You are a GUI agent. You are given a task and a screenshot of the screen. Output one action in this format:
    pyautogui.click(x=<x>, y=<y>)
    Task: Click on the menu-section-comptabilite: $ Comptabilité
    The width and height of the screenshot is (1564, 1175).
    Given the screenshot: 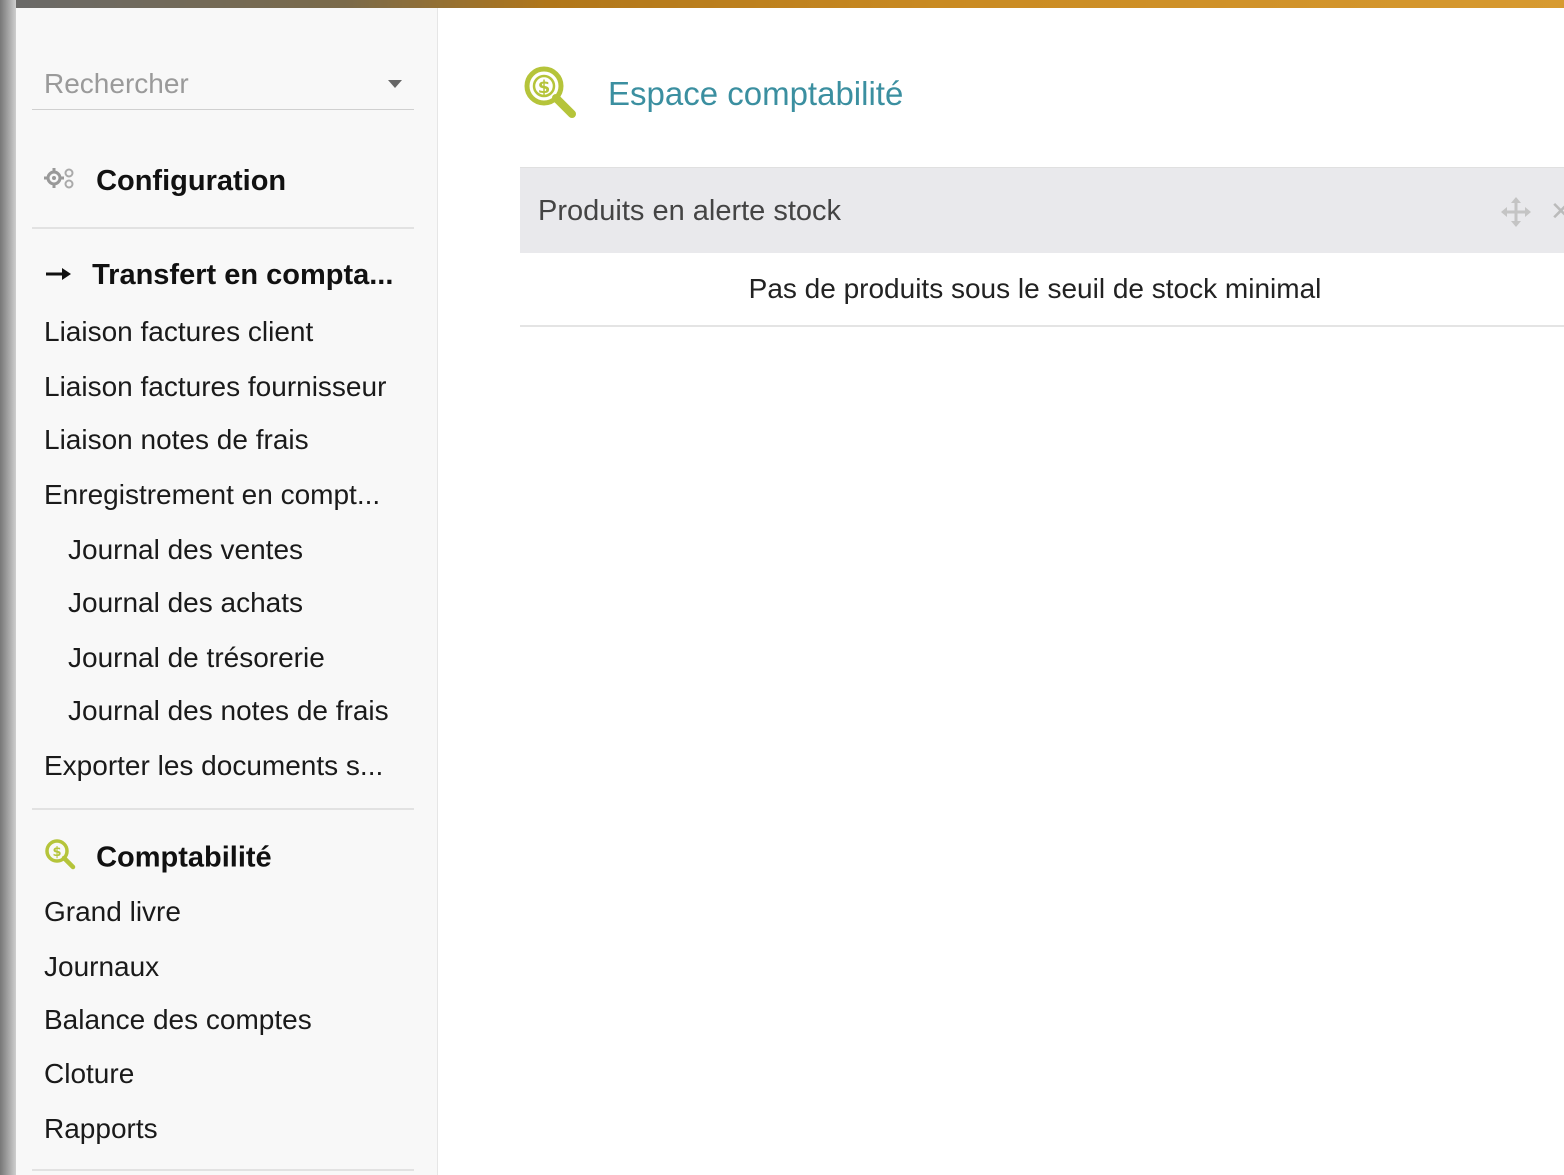 What is the action you would take?
    pyautogui.click(x=158, y=858)
    